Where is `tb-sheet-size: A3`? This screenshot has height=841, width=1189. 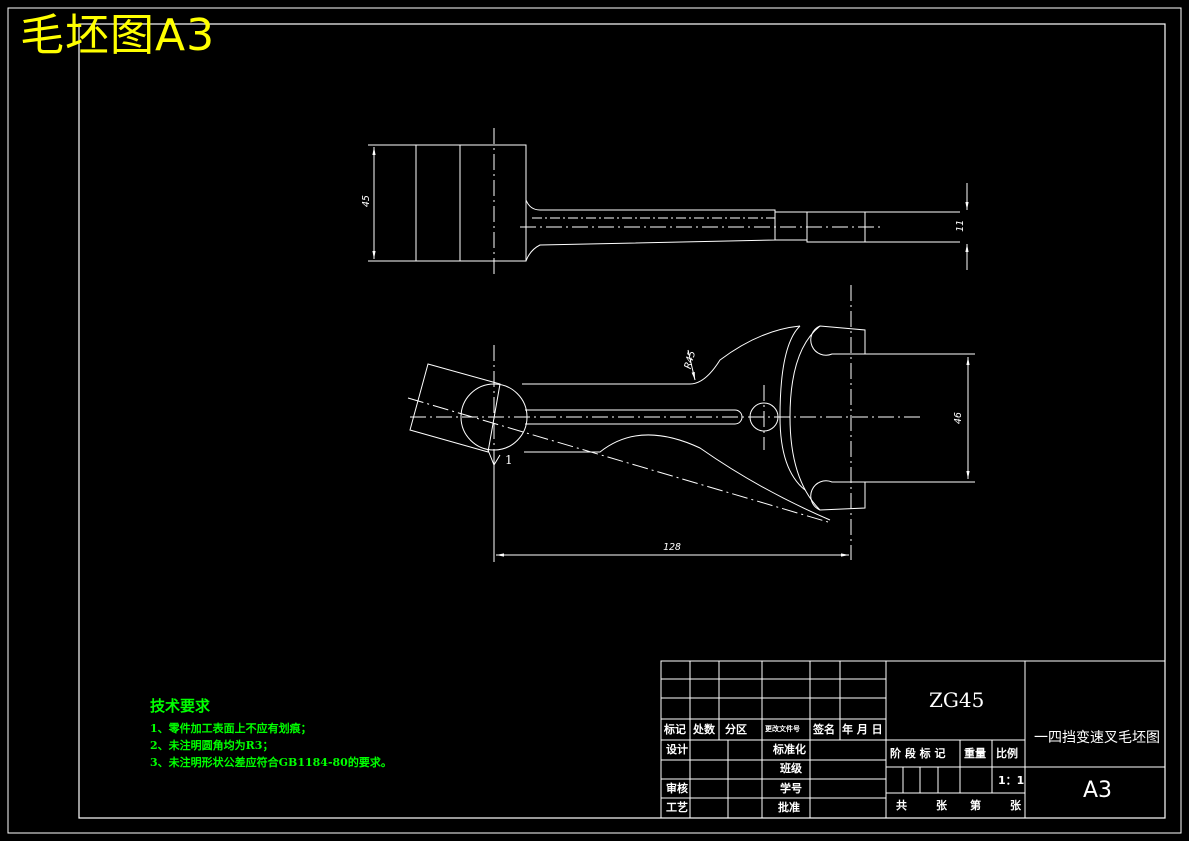
tb-sheet-size: A3 is located at coordinates (1098, 790).